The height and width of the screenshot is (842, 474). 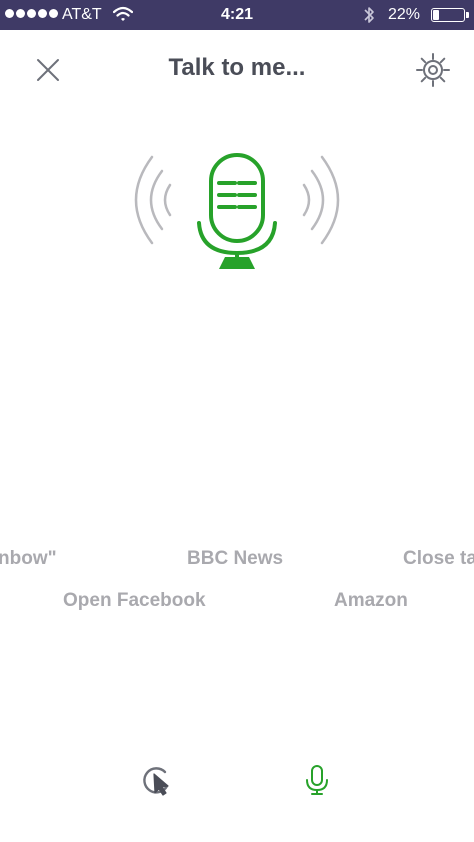 What do you see at coordinates (144, 200) in the screenshot?
I see `sound-wave-left-outer` at bounding box center [144, 200].